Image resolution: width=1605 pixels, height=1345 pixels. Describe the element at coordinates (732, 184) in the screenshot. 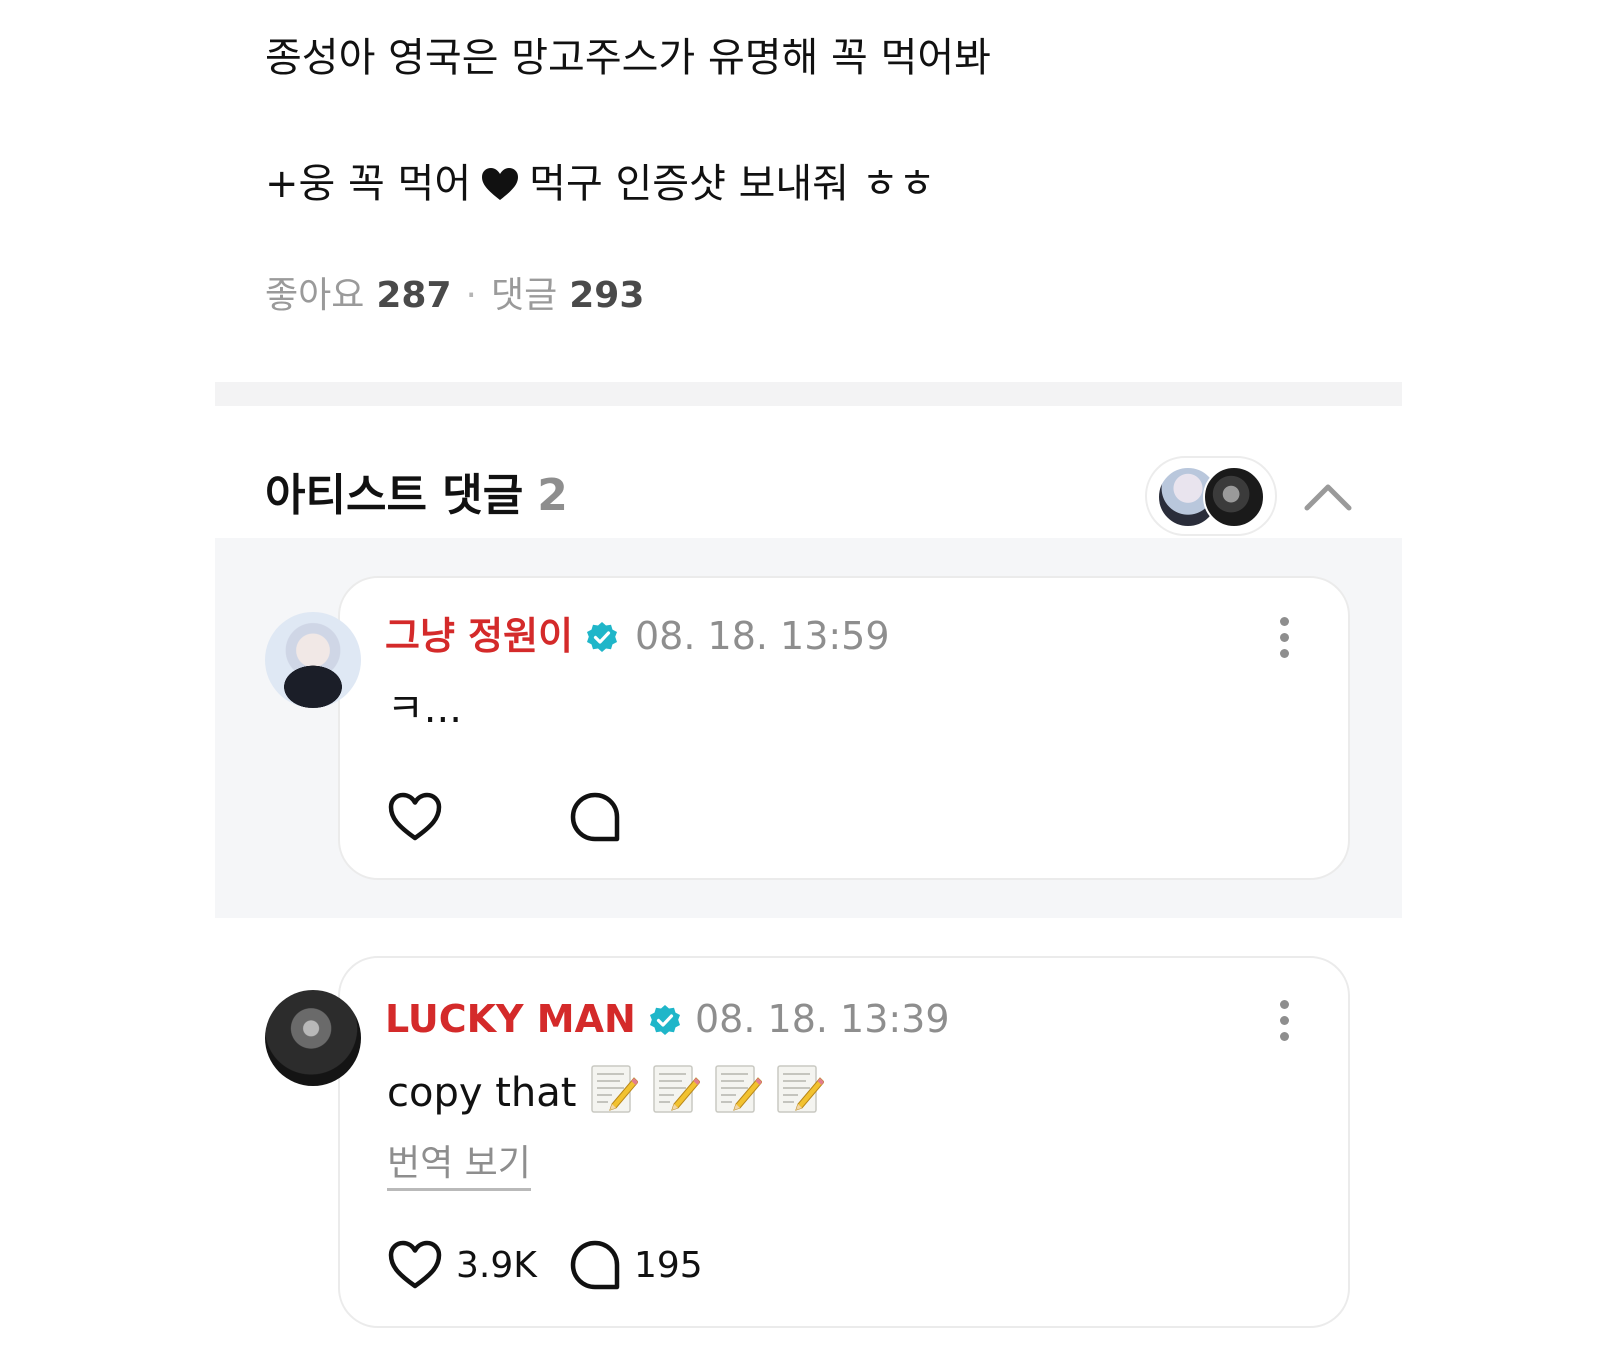

I see `post-text-line-2-end: 먹구 인증샷 보내줘 ㅎㅎ` at that location.